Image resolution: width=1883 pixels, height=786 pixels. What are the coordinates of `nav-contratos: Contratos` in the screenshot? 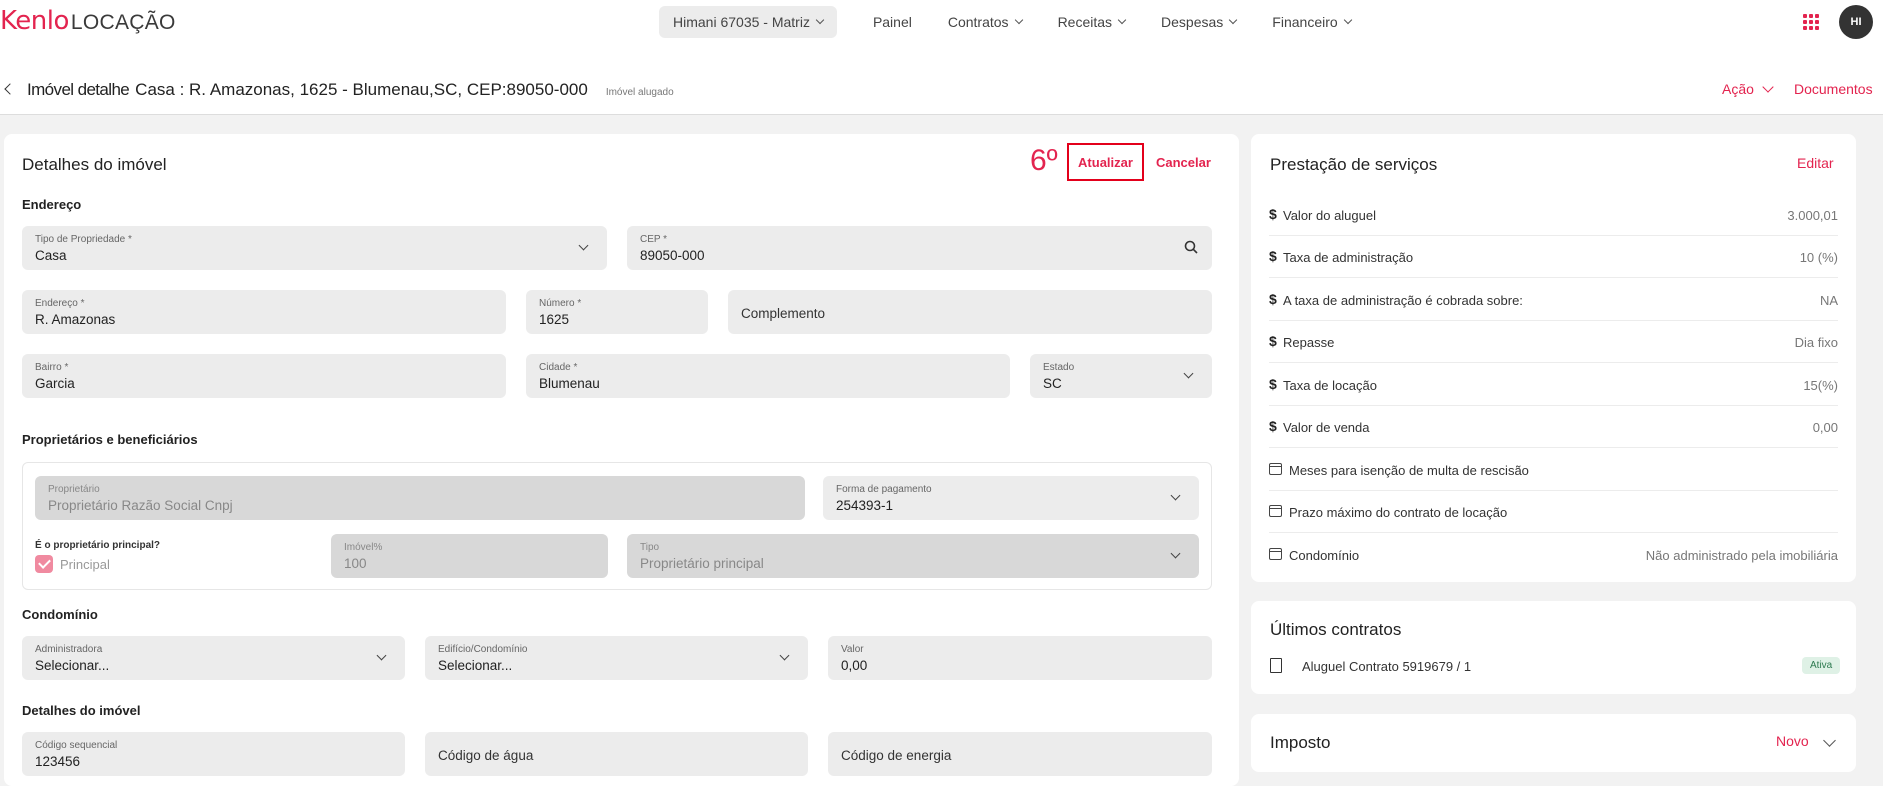 It's located at (985, 22).